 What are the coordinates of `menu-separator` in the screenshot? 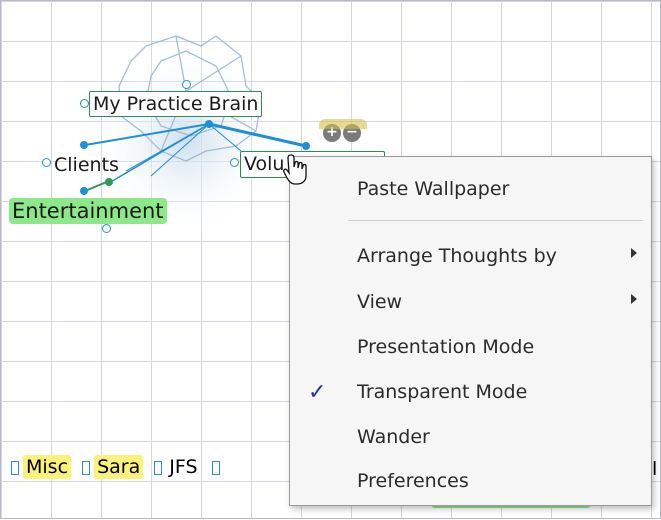 It's located at (495, 220).